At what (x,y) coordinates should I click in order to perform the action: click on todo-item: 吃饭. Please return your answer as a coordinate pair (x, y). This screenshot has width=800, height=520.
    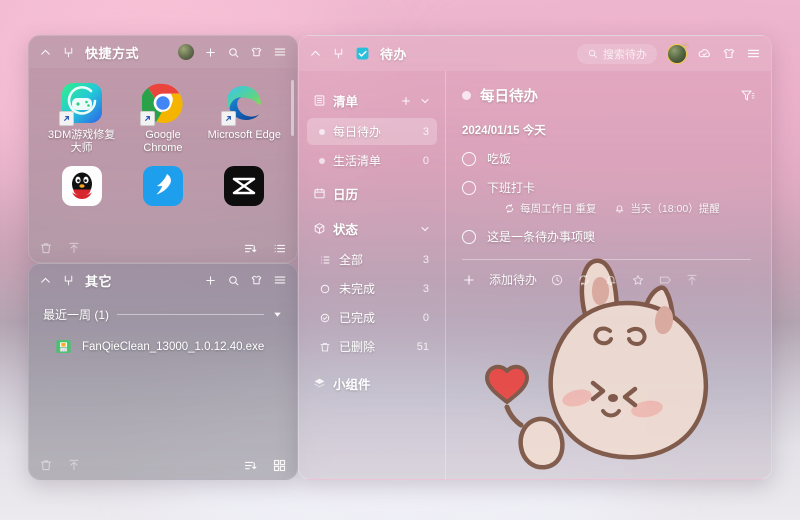
    Looking at the image, I should click on (608, 158).